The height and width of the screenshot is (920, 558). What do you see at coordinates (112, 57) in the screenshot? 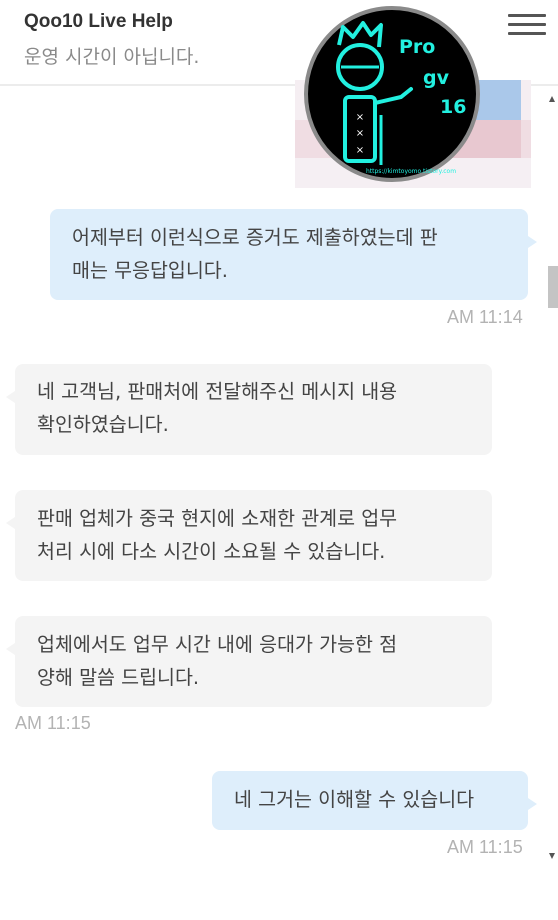
I see `status-text: 운영 시간이 아닙니다.` at bounding box center [112, 57].